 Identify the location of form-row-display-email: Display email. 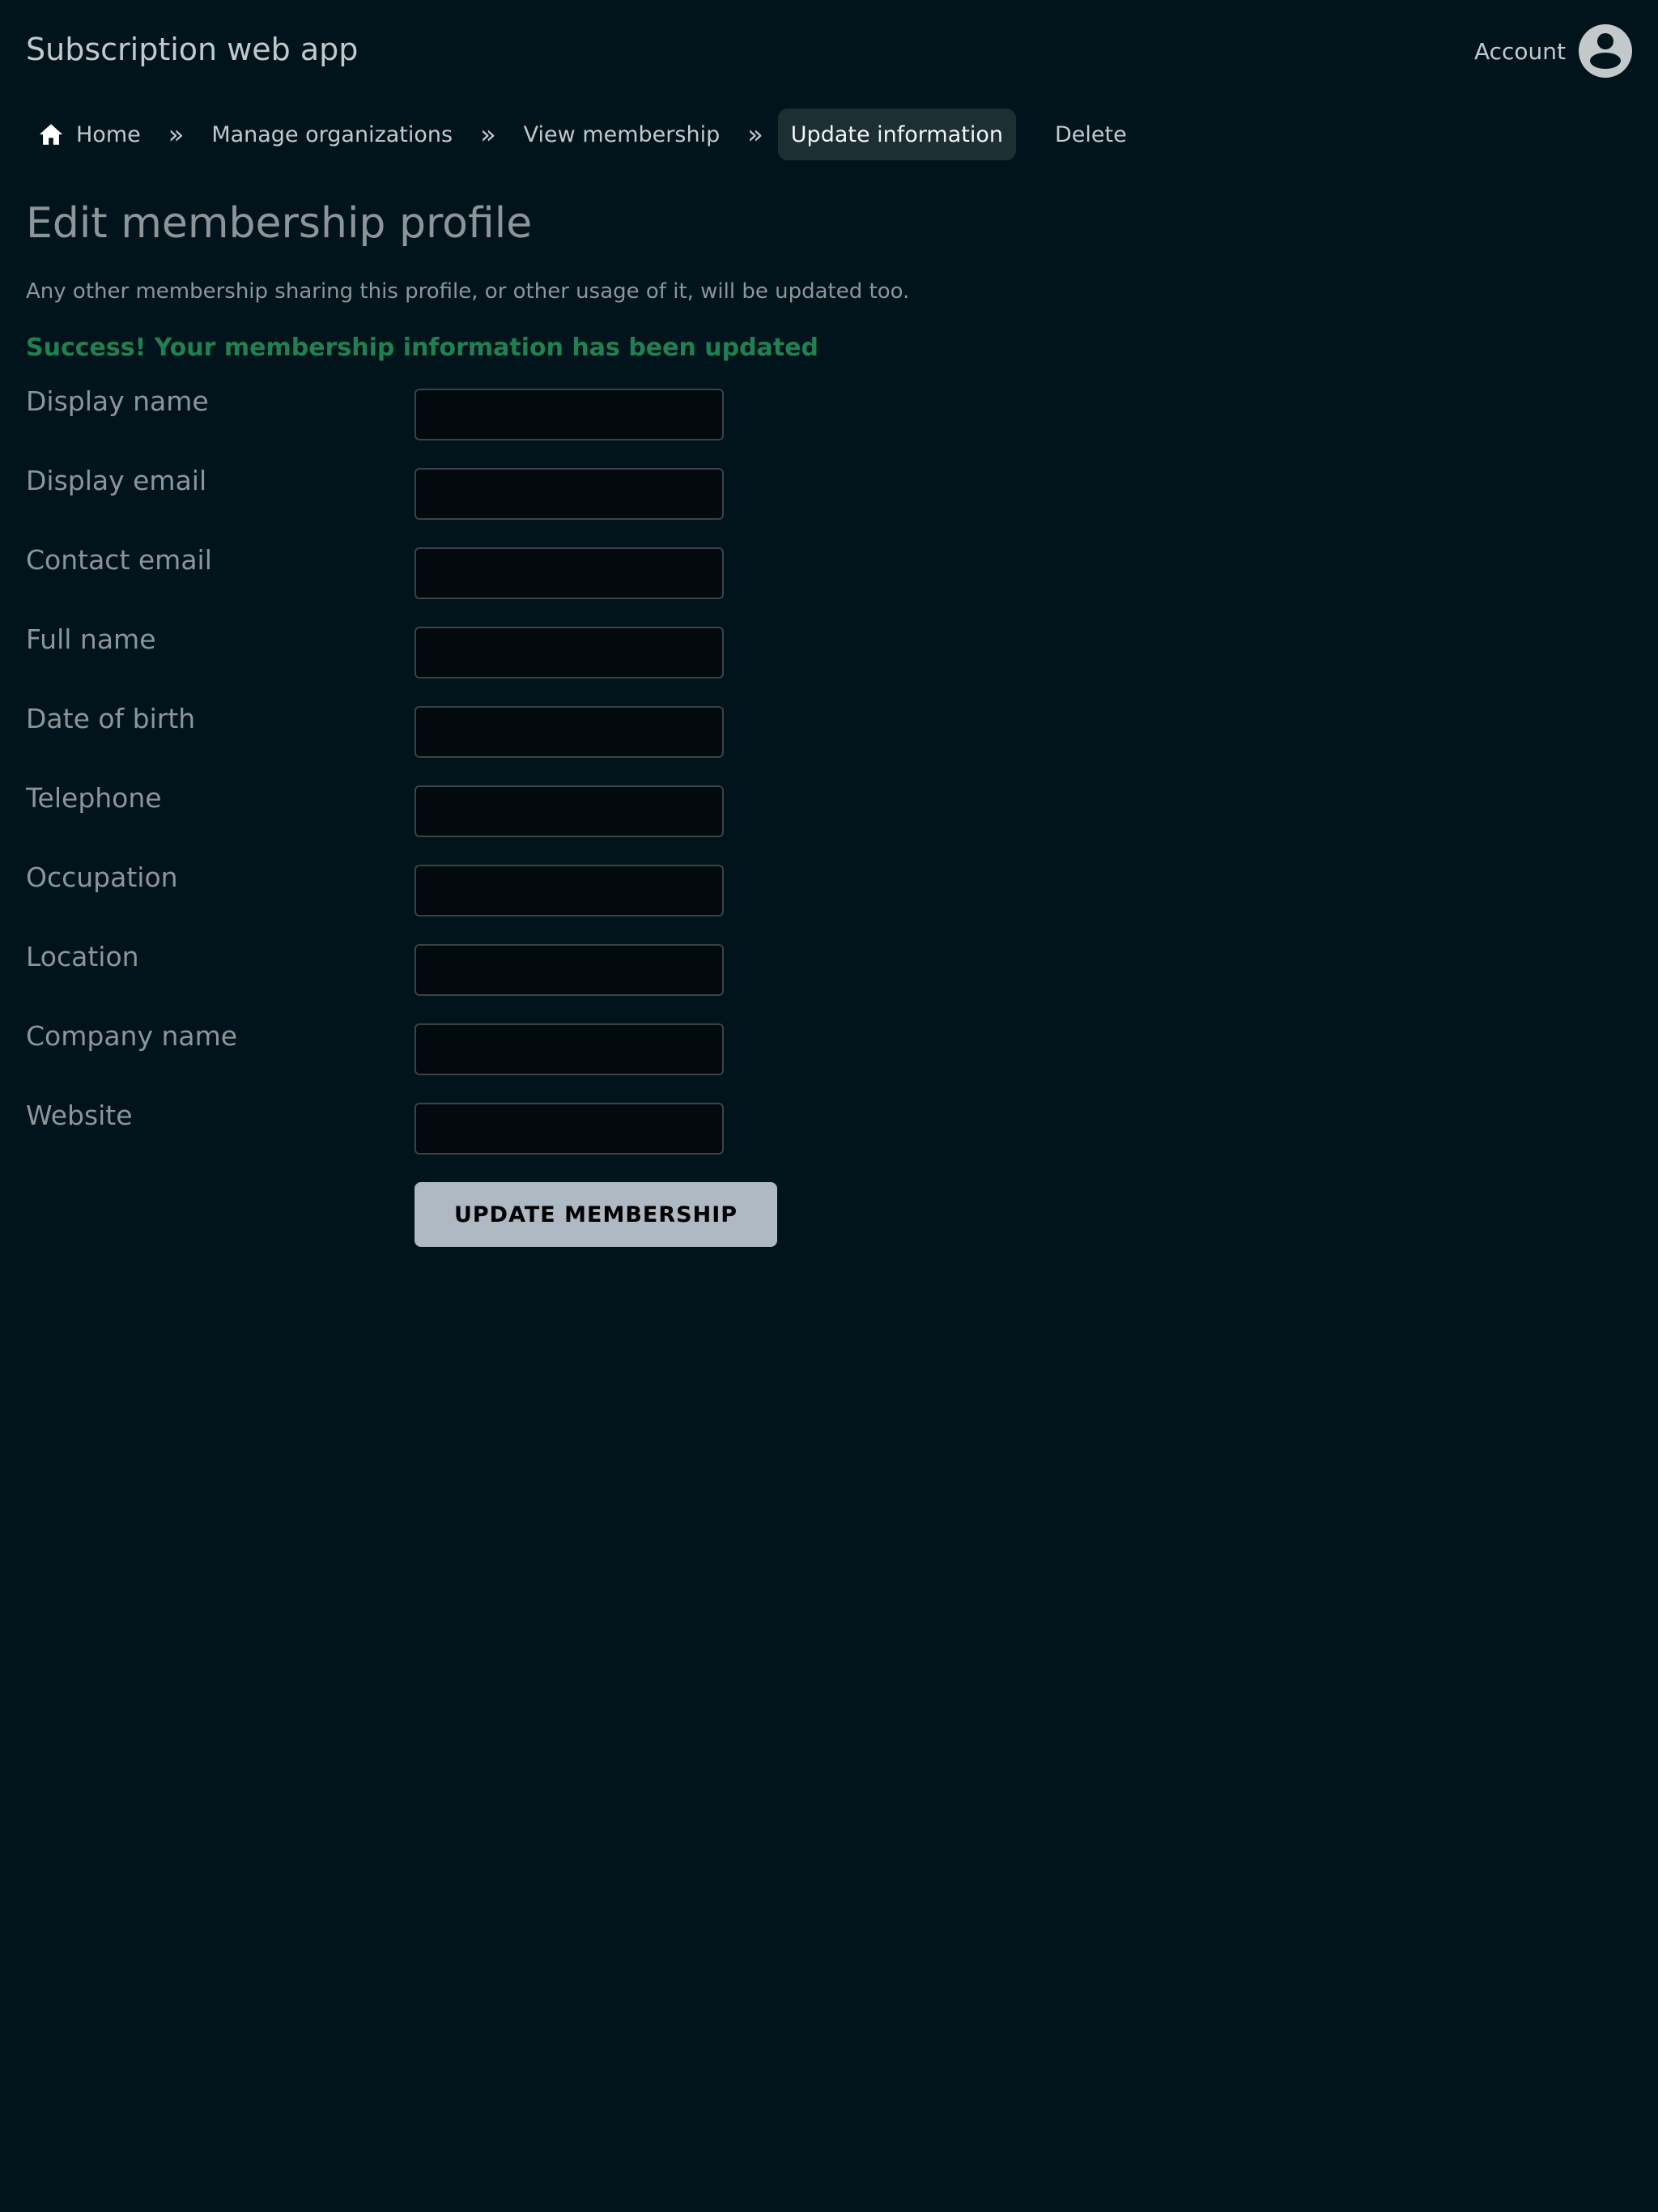
(430, 505).